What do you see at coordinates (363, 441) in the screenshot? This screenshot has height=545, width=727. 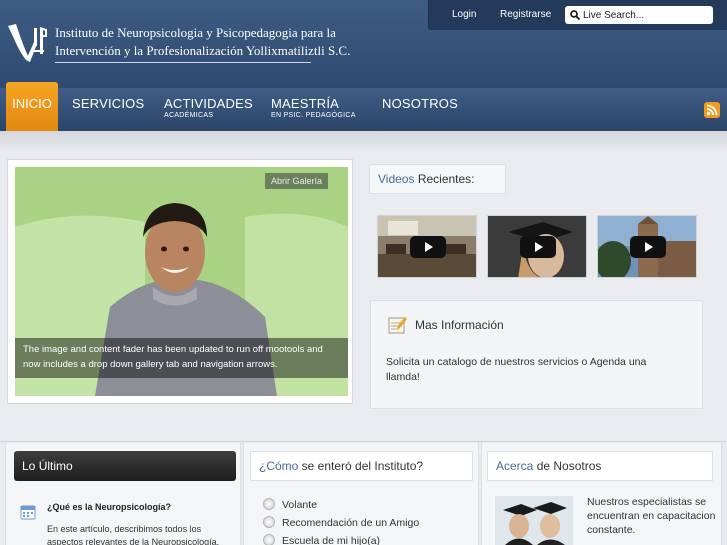 I see `section-divider` at bounding box center [363, 441].